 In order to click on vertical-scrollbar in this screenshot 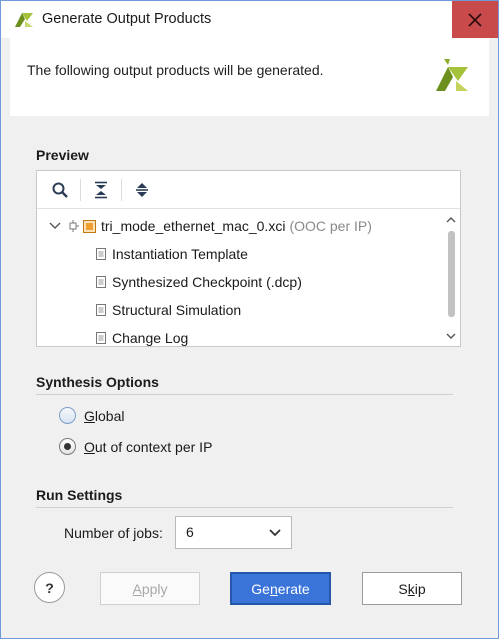, I will do `click(451, 278)`.